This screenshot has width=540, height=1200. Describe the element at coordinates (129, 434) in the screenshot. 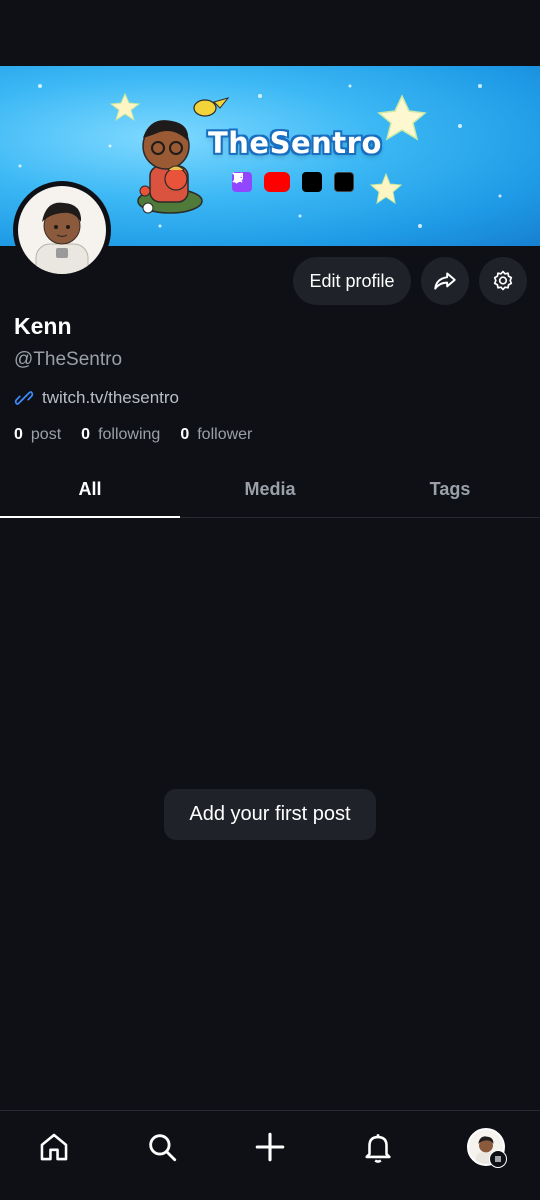

I see `stat-following-label: following` at that location.